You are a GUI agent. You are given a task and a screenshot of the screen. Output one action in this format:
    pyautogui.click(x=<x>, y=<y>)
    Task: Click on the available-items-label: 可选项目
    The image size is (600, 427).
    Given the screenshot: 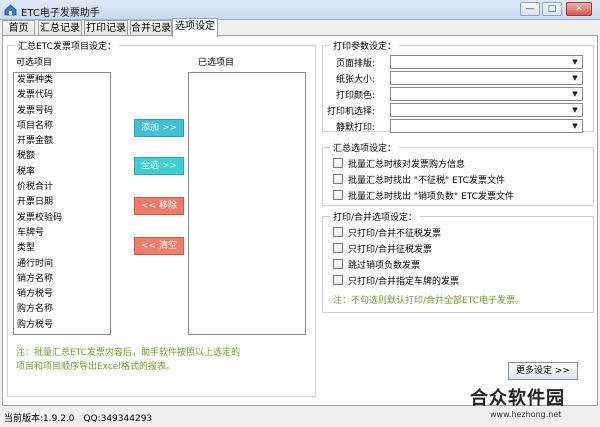 What is the action you would take?
    pyautogui.click(x=34, y=63)
    